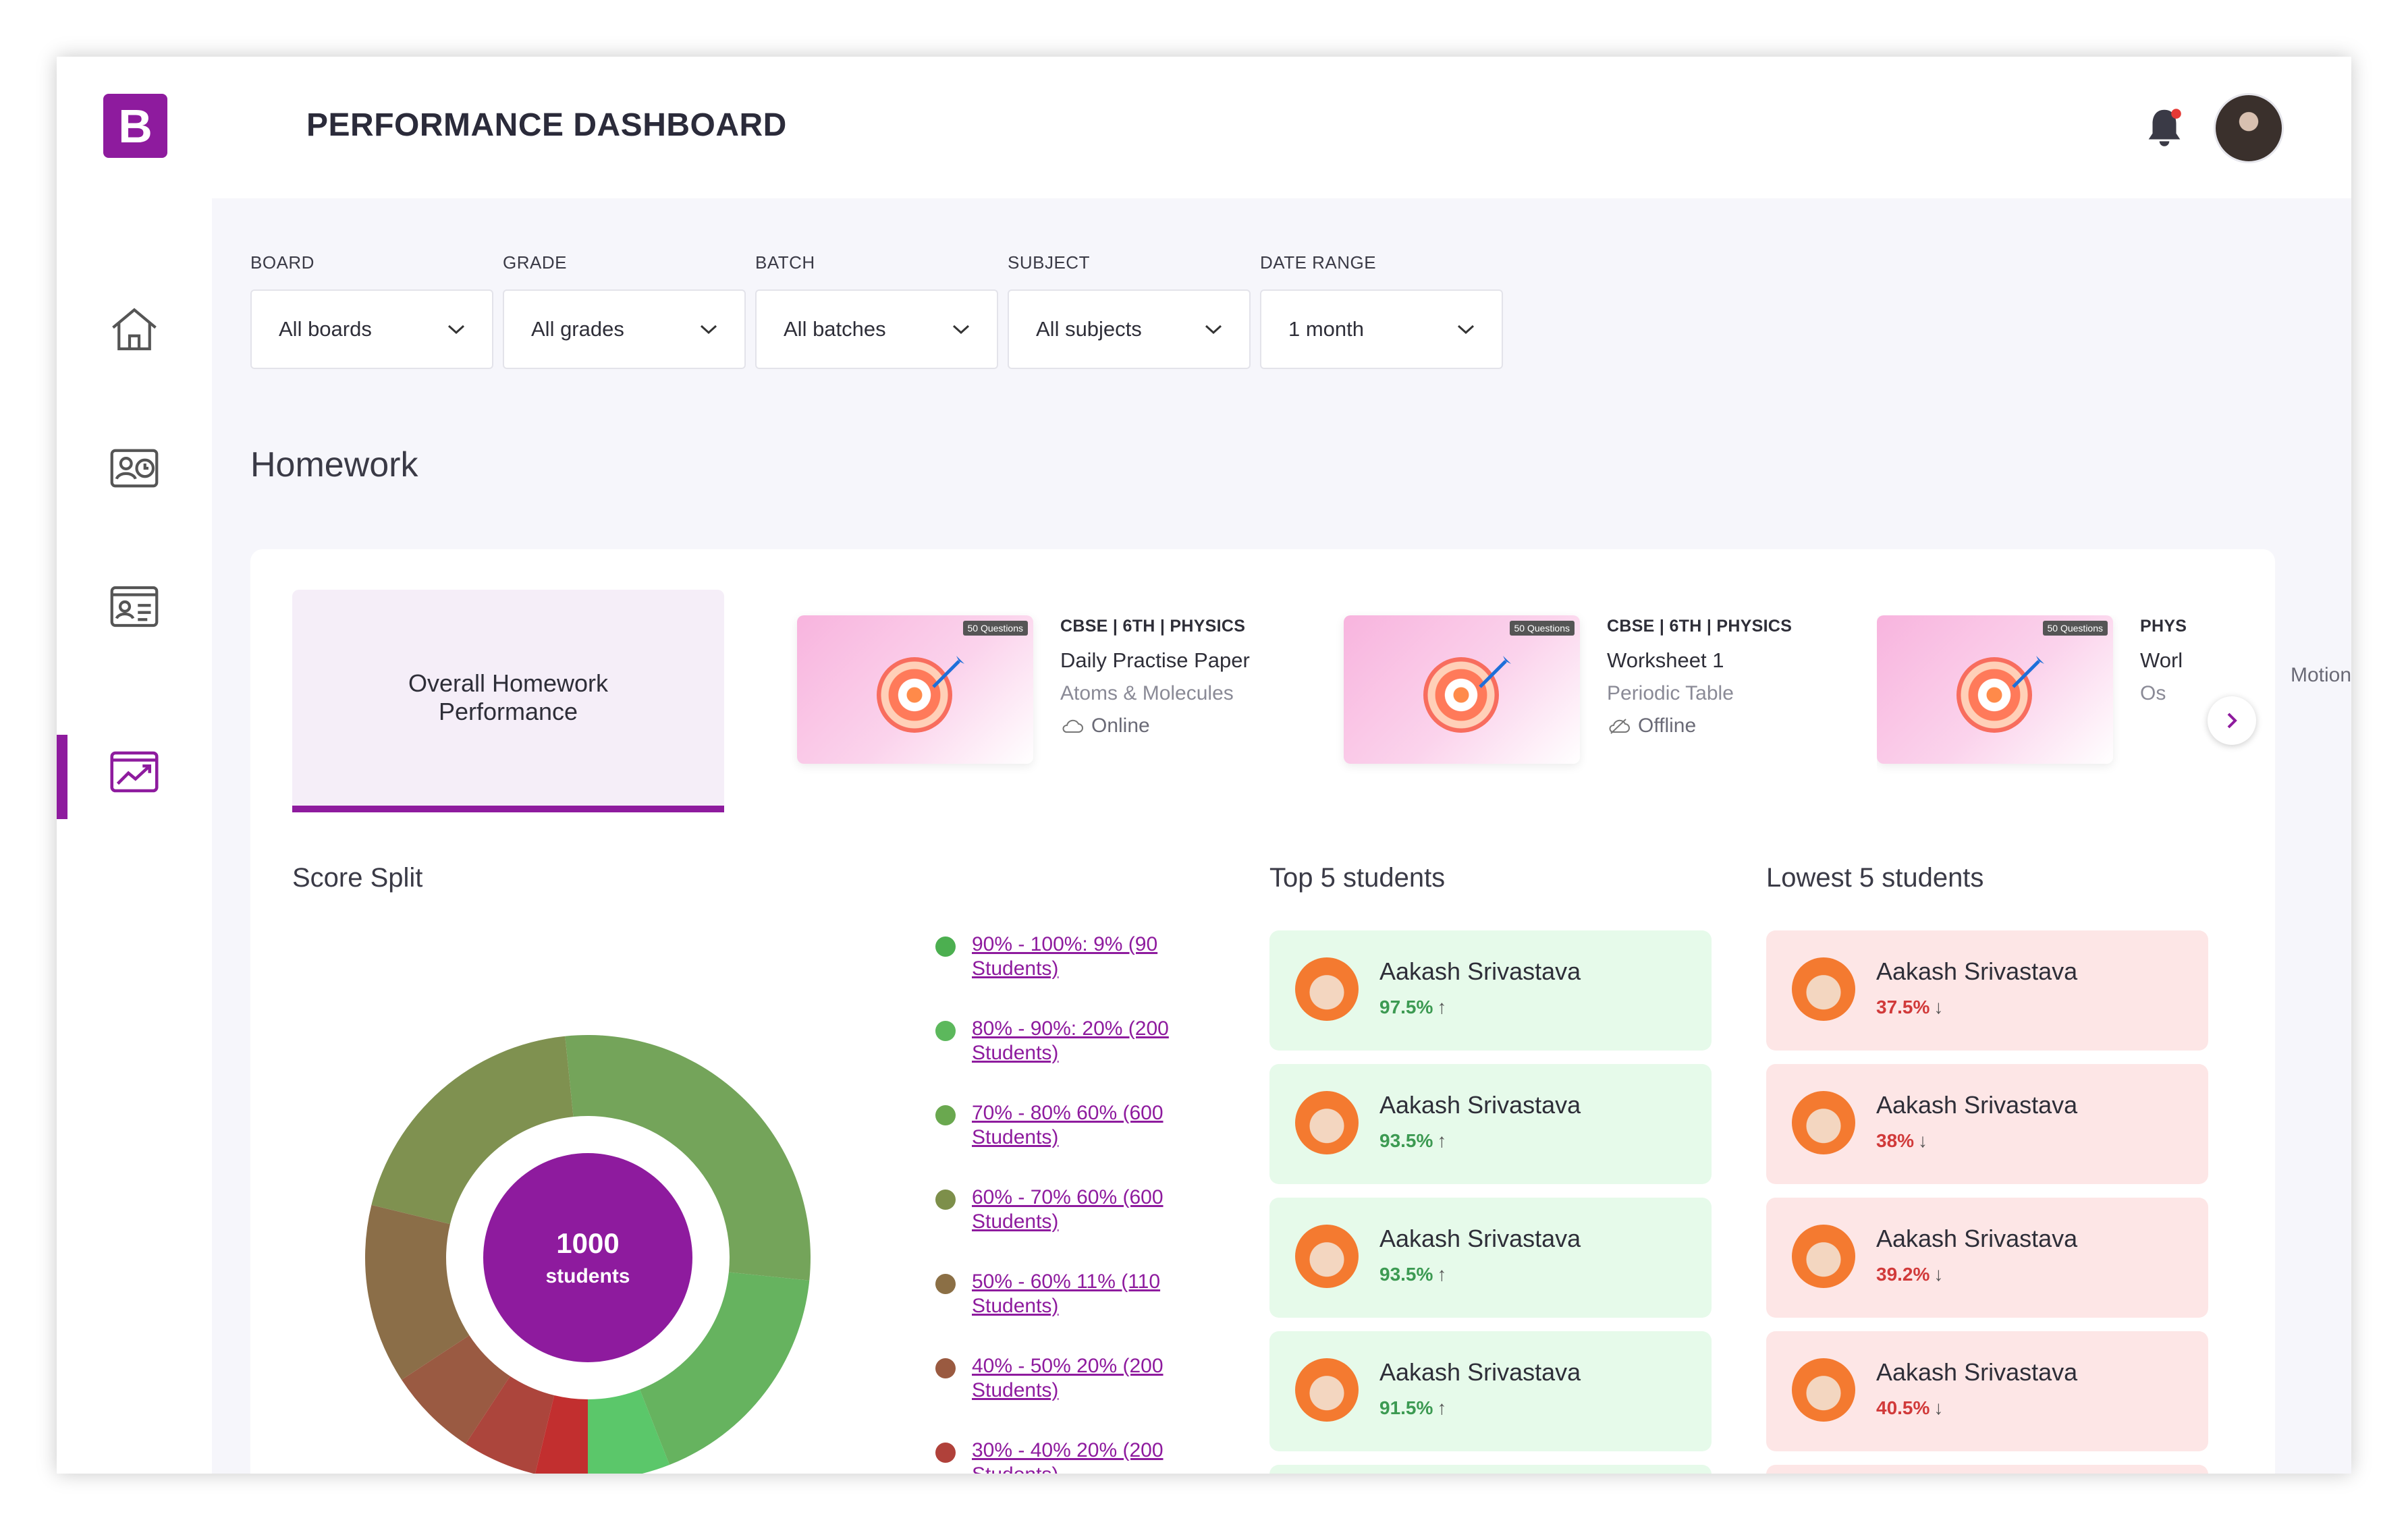 This screenshot has height=1537, width=2408. Describe the element at coordinates (2249, 128) in the screenshot. I see `user-avatar` at that location.